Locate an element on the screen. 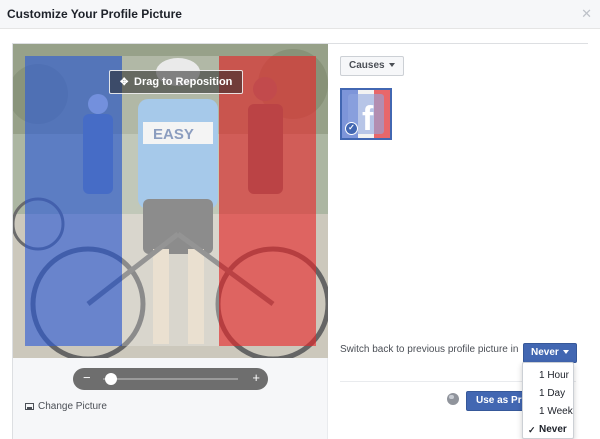  drag-to-reposition-label: ✥ Drag to Reposition is located at coordinates (176, 82).